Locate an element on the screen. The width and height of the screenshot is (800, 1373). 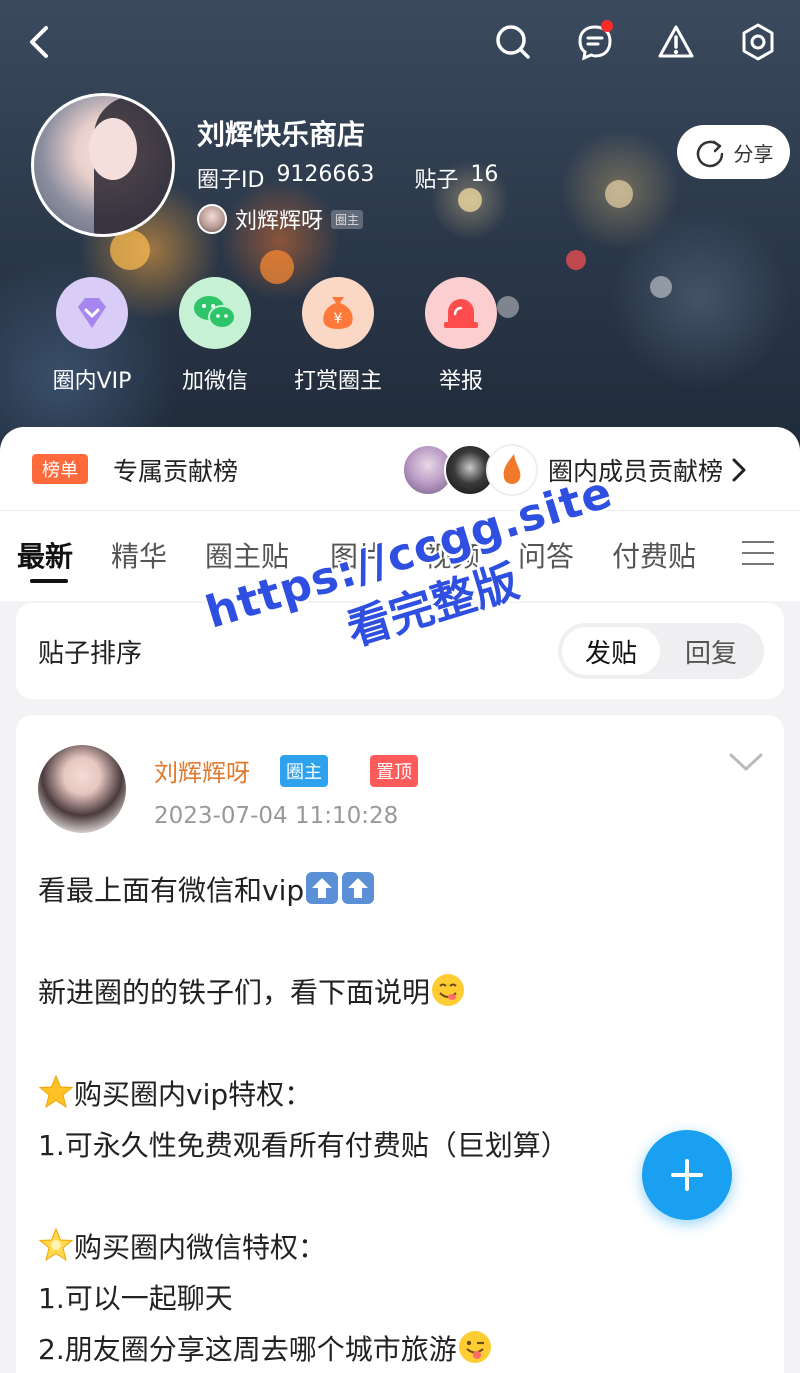
post-line: 新进圈的的铁子们，看下面说明 is located at coordinates (398, 992).